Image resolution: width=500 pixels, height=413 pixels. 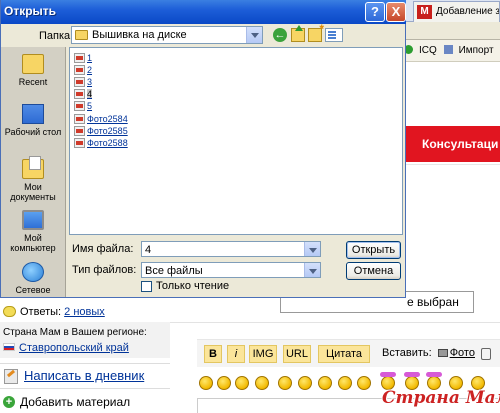 I want to click on view-menu-icon, so click(x=334, y=35).